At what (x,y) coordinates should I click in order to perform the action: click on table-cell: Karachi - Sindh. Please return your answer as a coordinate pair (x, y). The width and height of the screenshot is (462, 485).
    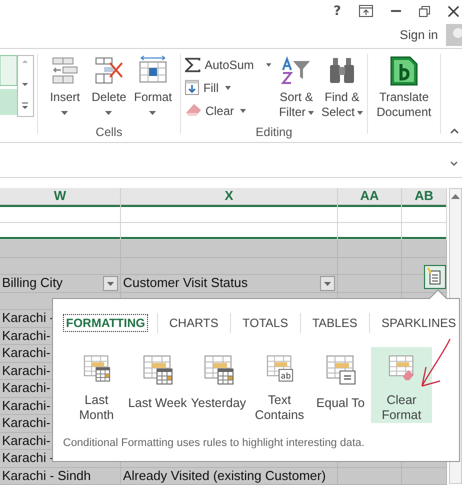
    Looking at the image, I should click on (60, 476).